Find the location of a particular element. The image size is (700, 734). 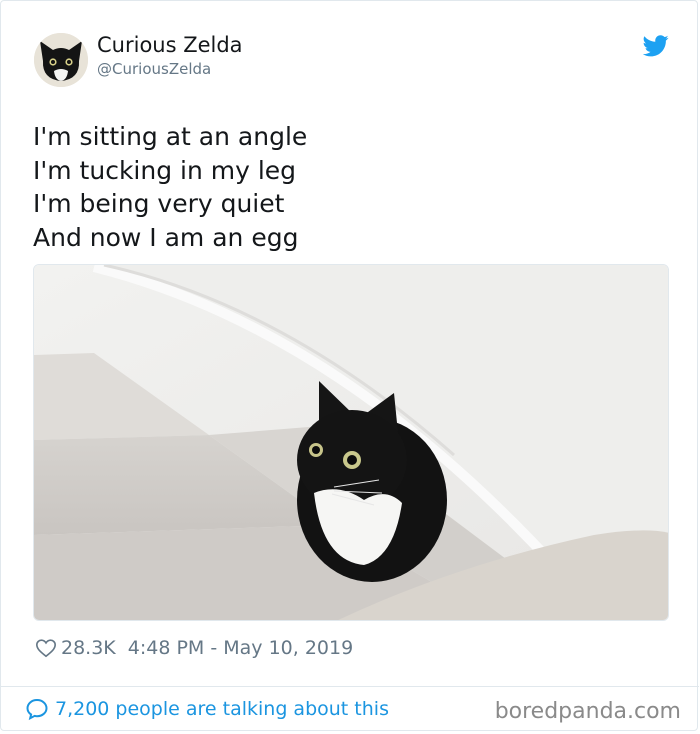

black-cat-avatar-icon is located at coordinates (61, 60).